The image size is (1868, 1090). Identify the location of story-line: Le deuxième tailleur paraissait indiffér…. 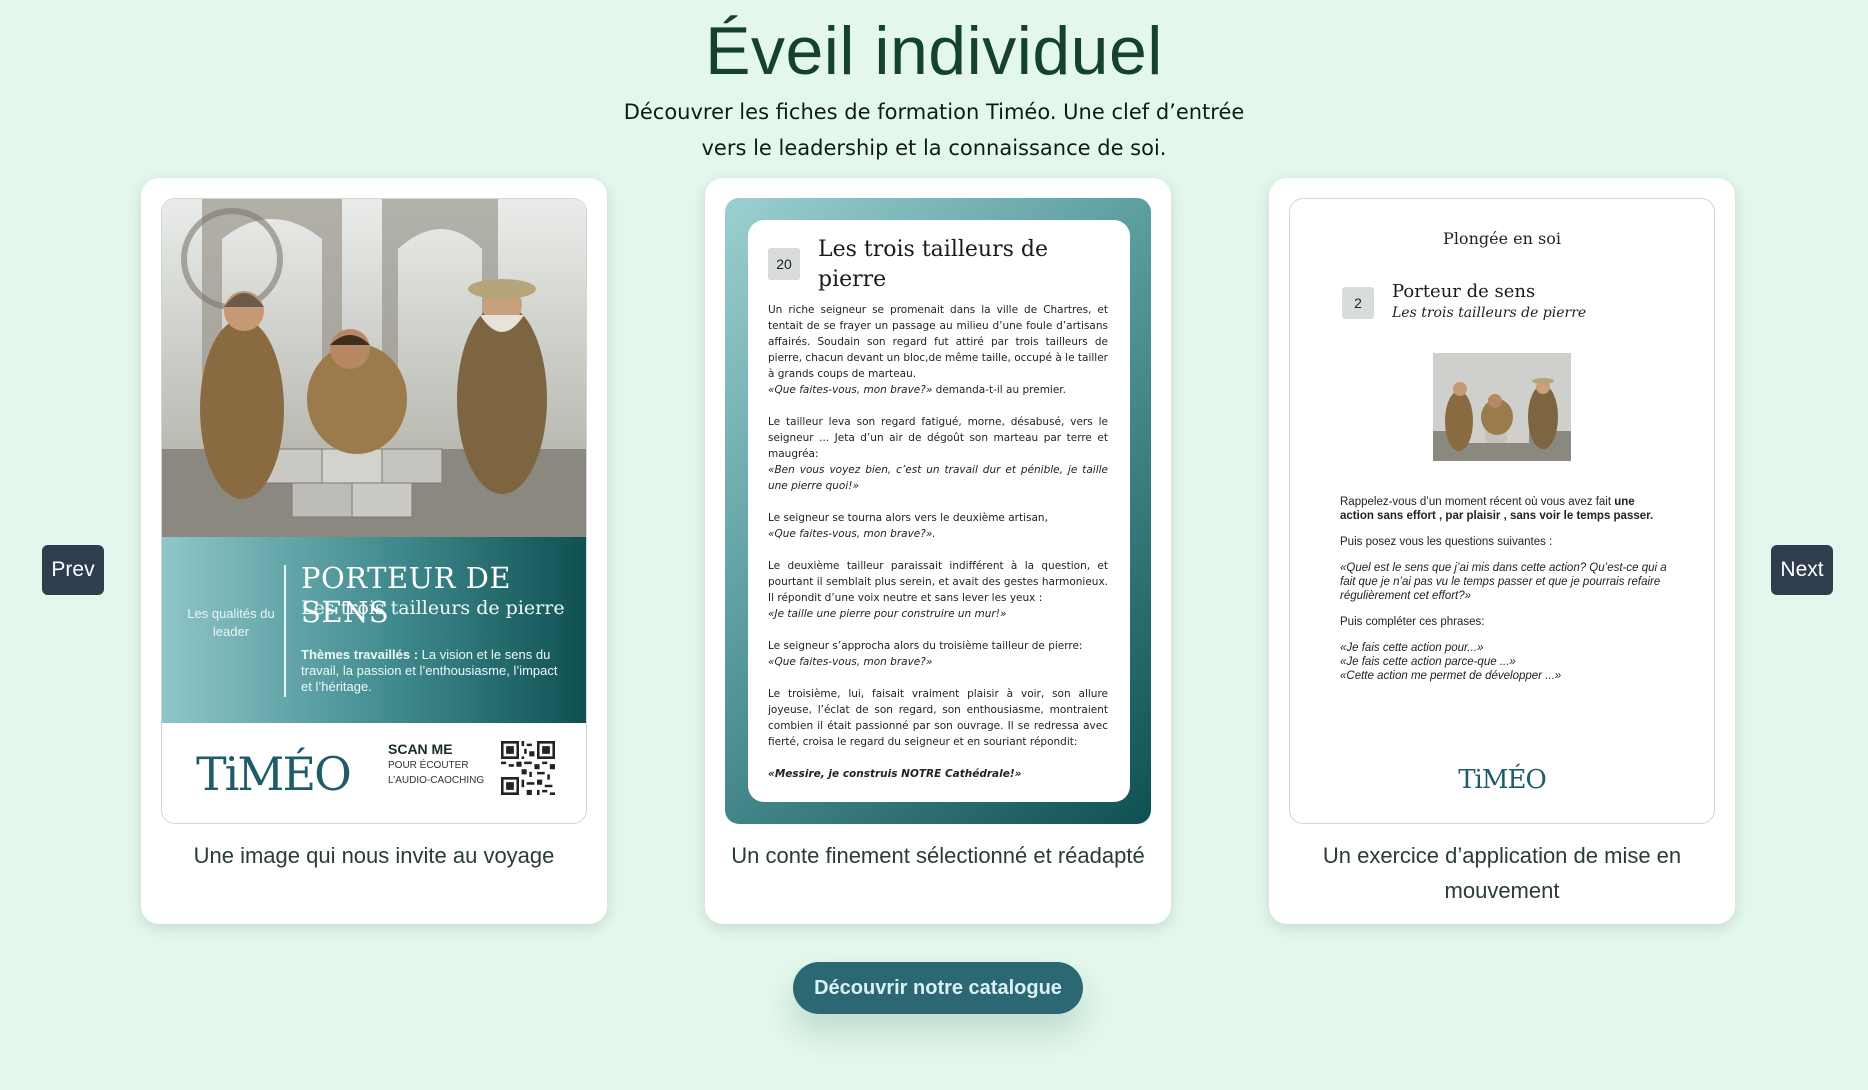
(938, 582).